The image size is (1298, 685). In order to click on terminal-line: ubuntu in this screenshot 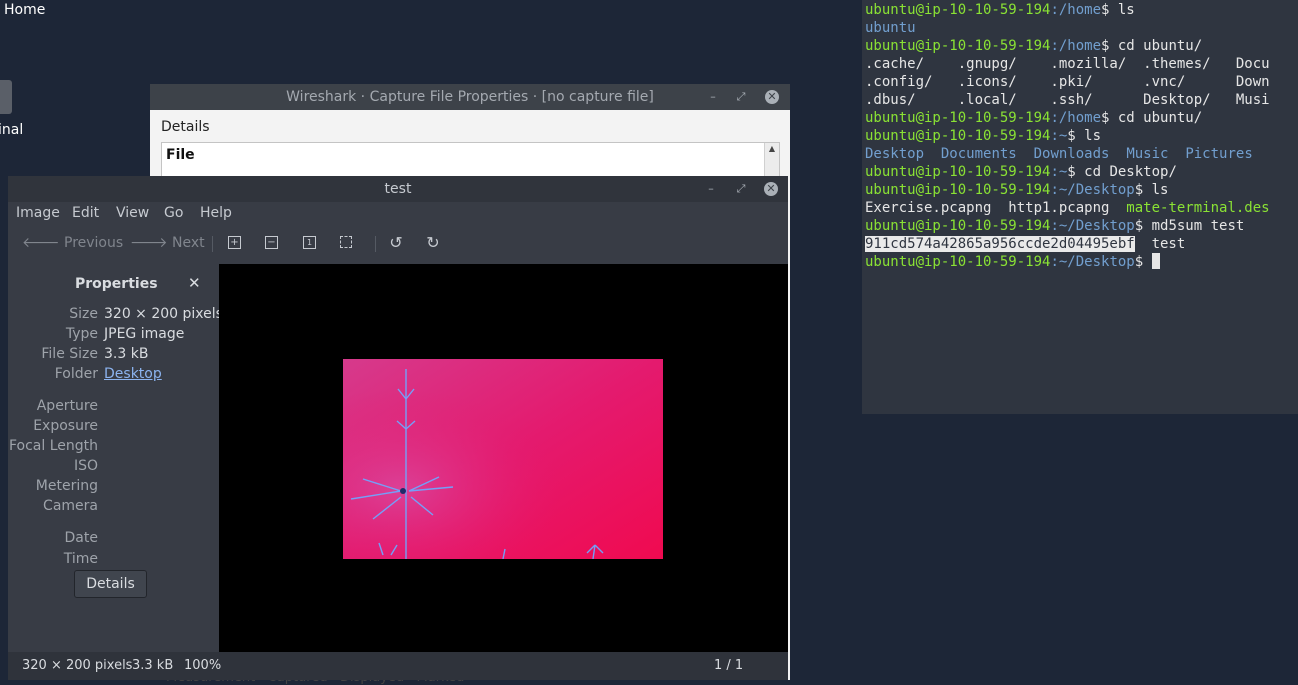, I will do `click(890, 28)`.